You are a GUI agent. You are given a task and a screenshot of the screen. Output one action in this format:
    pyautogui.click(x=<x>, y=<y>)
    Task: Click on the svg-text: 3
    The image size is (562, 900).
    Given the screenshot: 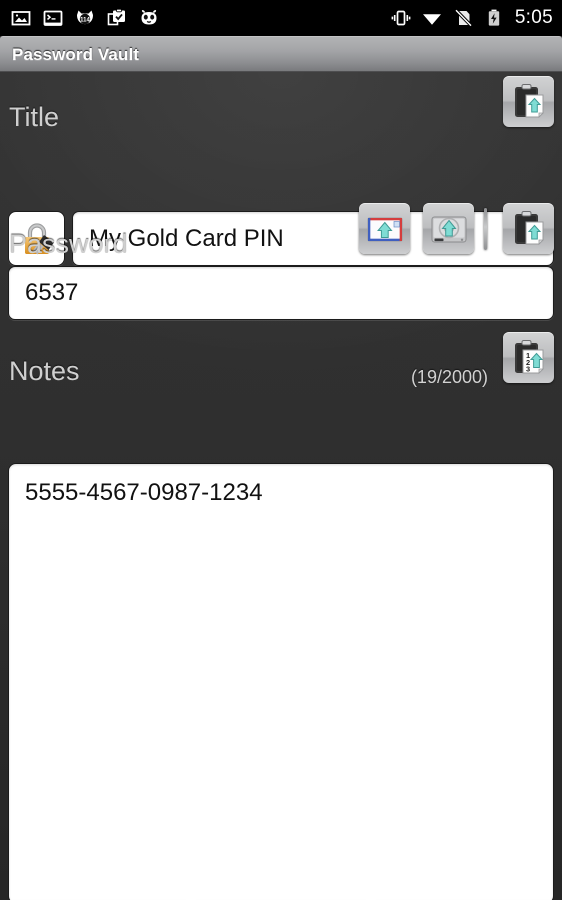 What is the action you would take?
    pyautogui.click(x=528, y=368)
    